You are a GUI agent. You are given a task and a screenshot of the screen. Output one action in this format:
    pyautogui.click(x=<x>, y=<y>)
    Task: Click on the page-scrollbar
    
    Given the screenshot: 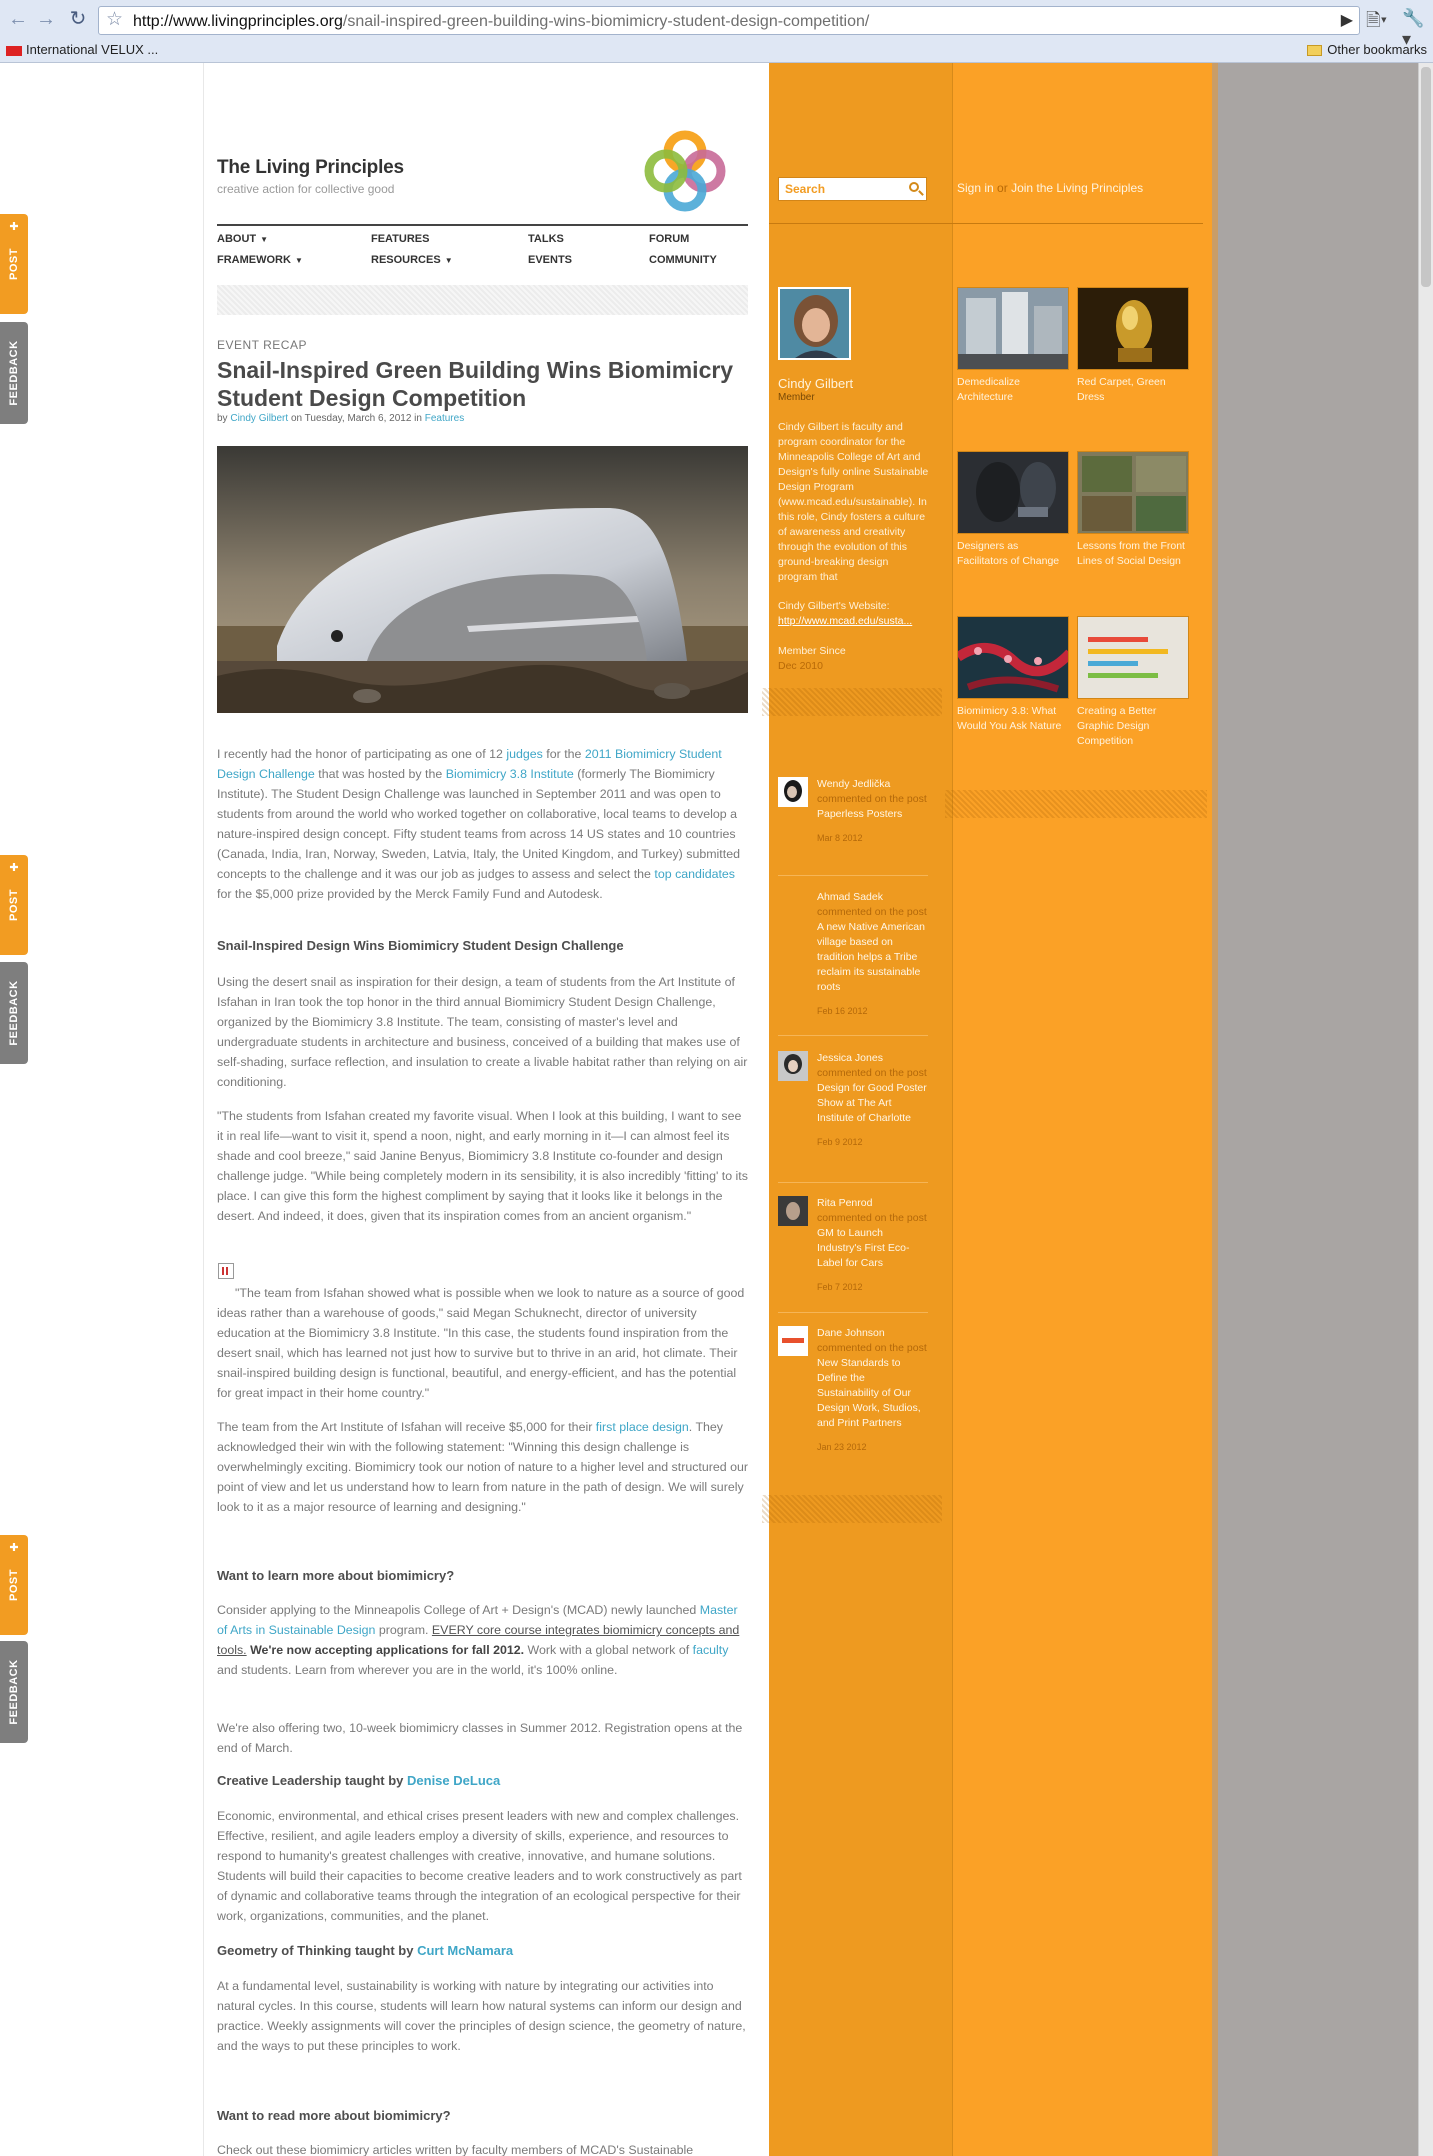 What is the action you would take?
    pyautogui.click(x=1425, y=1109)
    